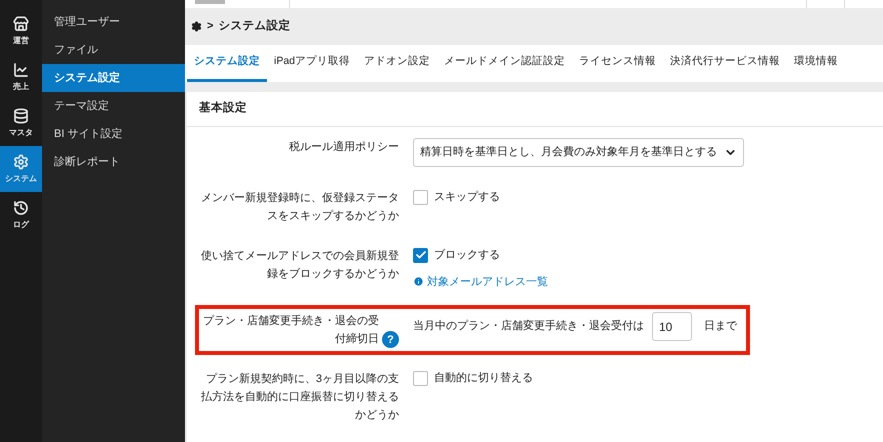 This screenshot has width=883, height=442. Describe the element at coordinates (299, 265) in the screenshot. I see `setting-label: 使い捨てメールアドレスでの会員新規登録をブロックするかどうか` at that location.